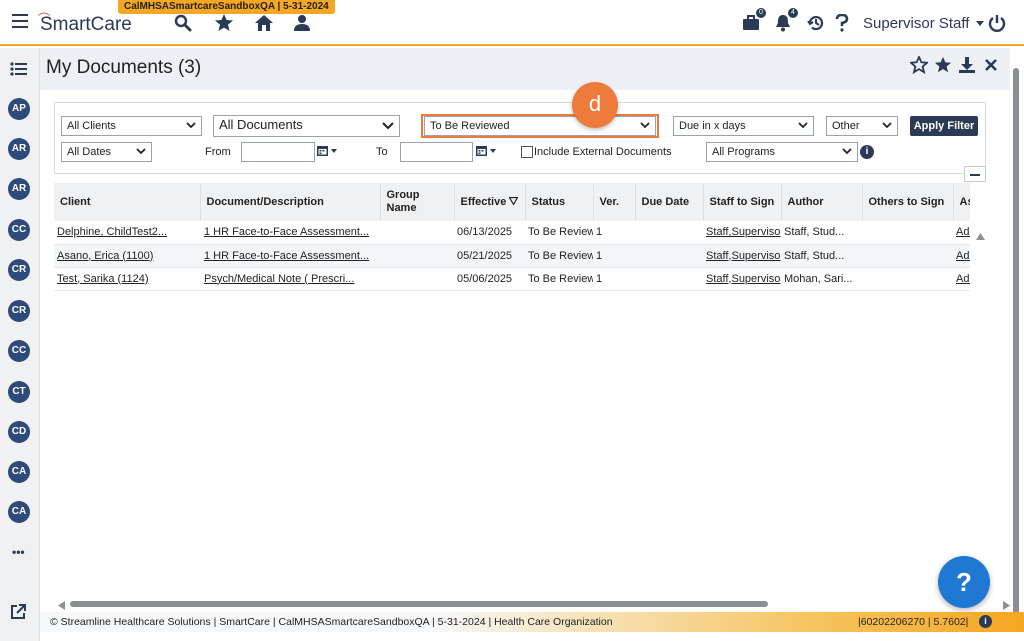 This screenshot has height=641, width=1024. I want to click on client-link: Asano, Erica (1100), so click(127, 256).